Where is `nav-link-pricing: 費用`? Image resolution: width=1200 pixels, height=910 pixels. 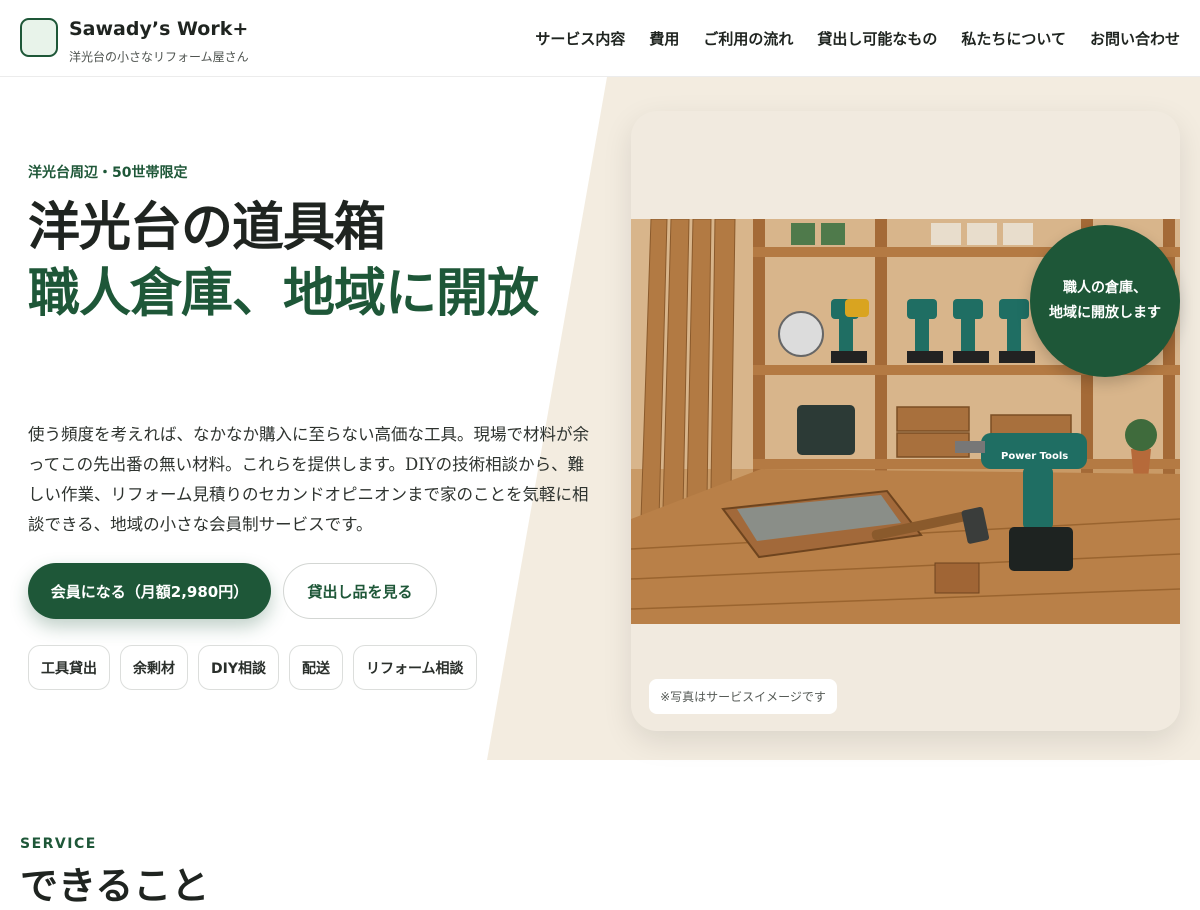
nav-link-pricing: 費用 is located at coordinates (664, 38).